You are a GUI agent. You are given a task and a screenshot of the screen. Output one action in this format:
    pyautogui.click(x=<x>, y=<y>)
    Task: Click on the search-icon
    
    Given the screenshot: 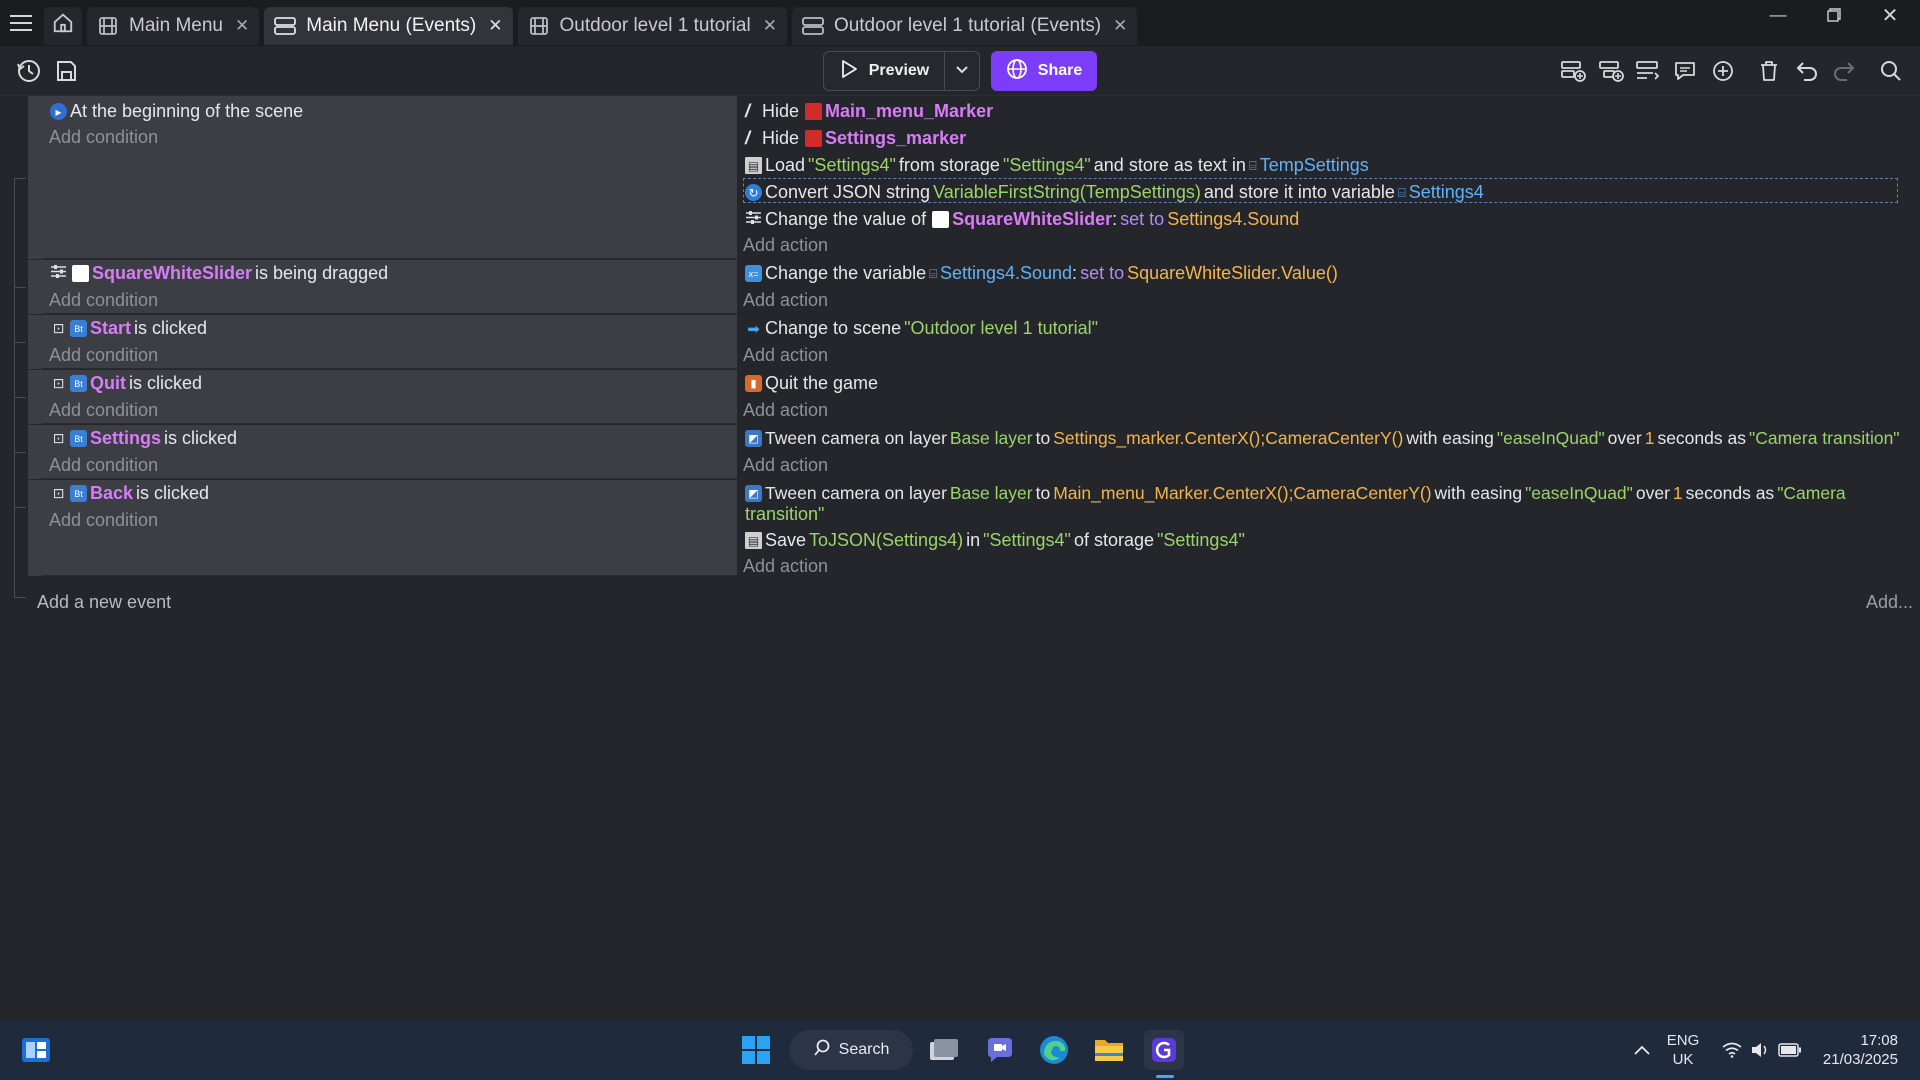 What is the action you would take?
    pyautogui.click(x=1891, y=71)
    